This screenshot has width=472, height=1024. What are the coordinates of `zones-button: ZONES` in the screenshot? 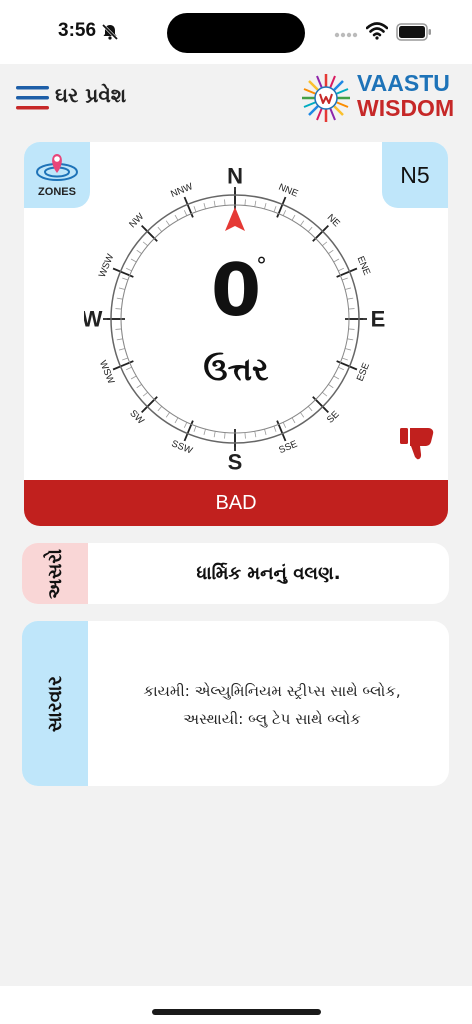 It's located at (57, 175).